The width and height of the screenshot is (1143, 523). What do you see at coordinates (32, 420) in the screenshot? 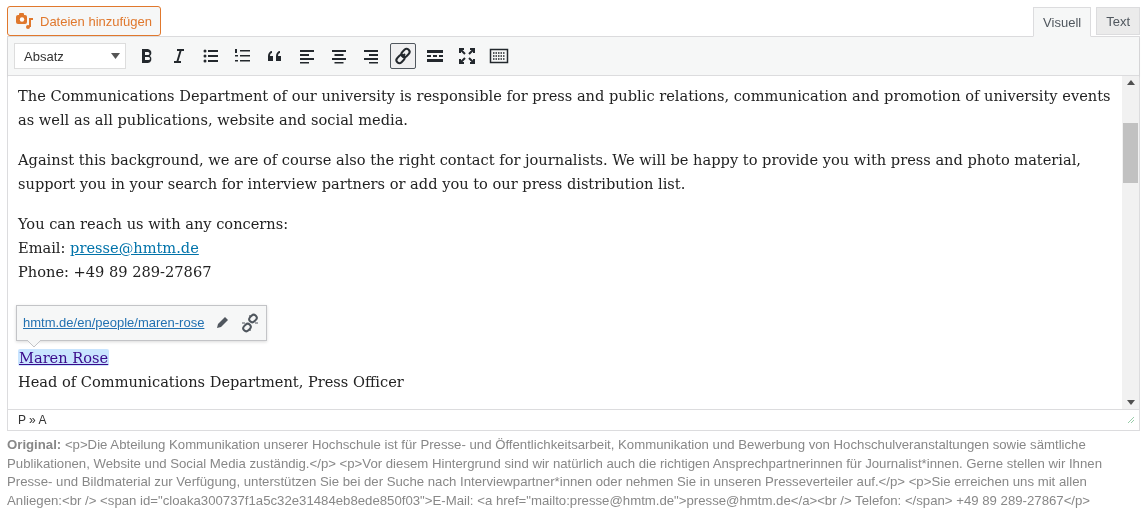
I see `element-path: P » A` at bounding box center [32, 420].